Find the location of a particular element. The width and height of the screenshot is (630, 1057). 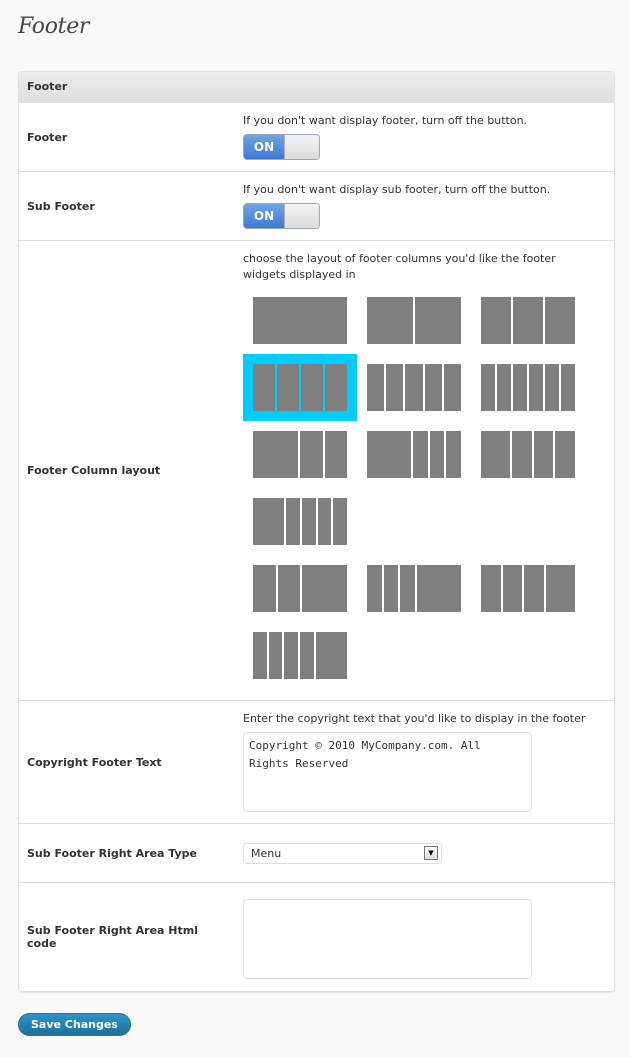

right-area-type-row: Sub Footer Right Area Type Menu ▼ is located at coordinates (316, 853).